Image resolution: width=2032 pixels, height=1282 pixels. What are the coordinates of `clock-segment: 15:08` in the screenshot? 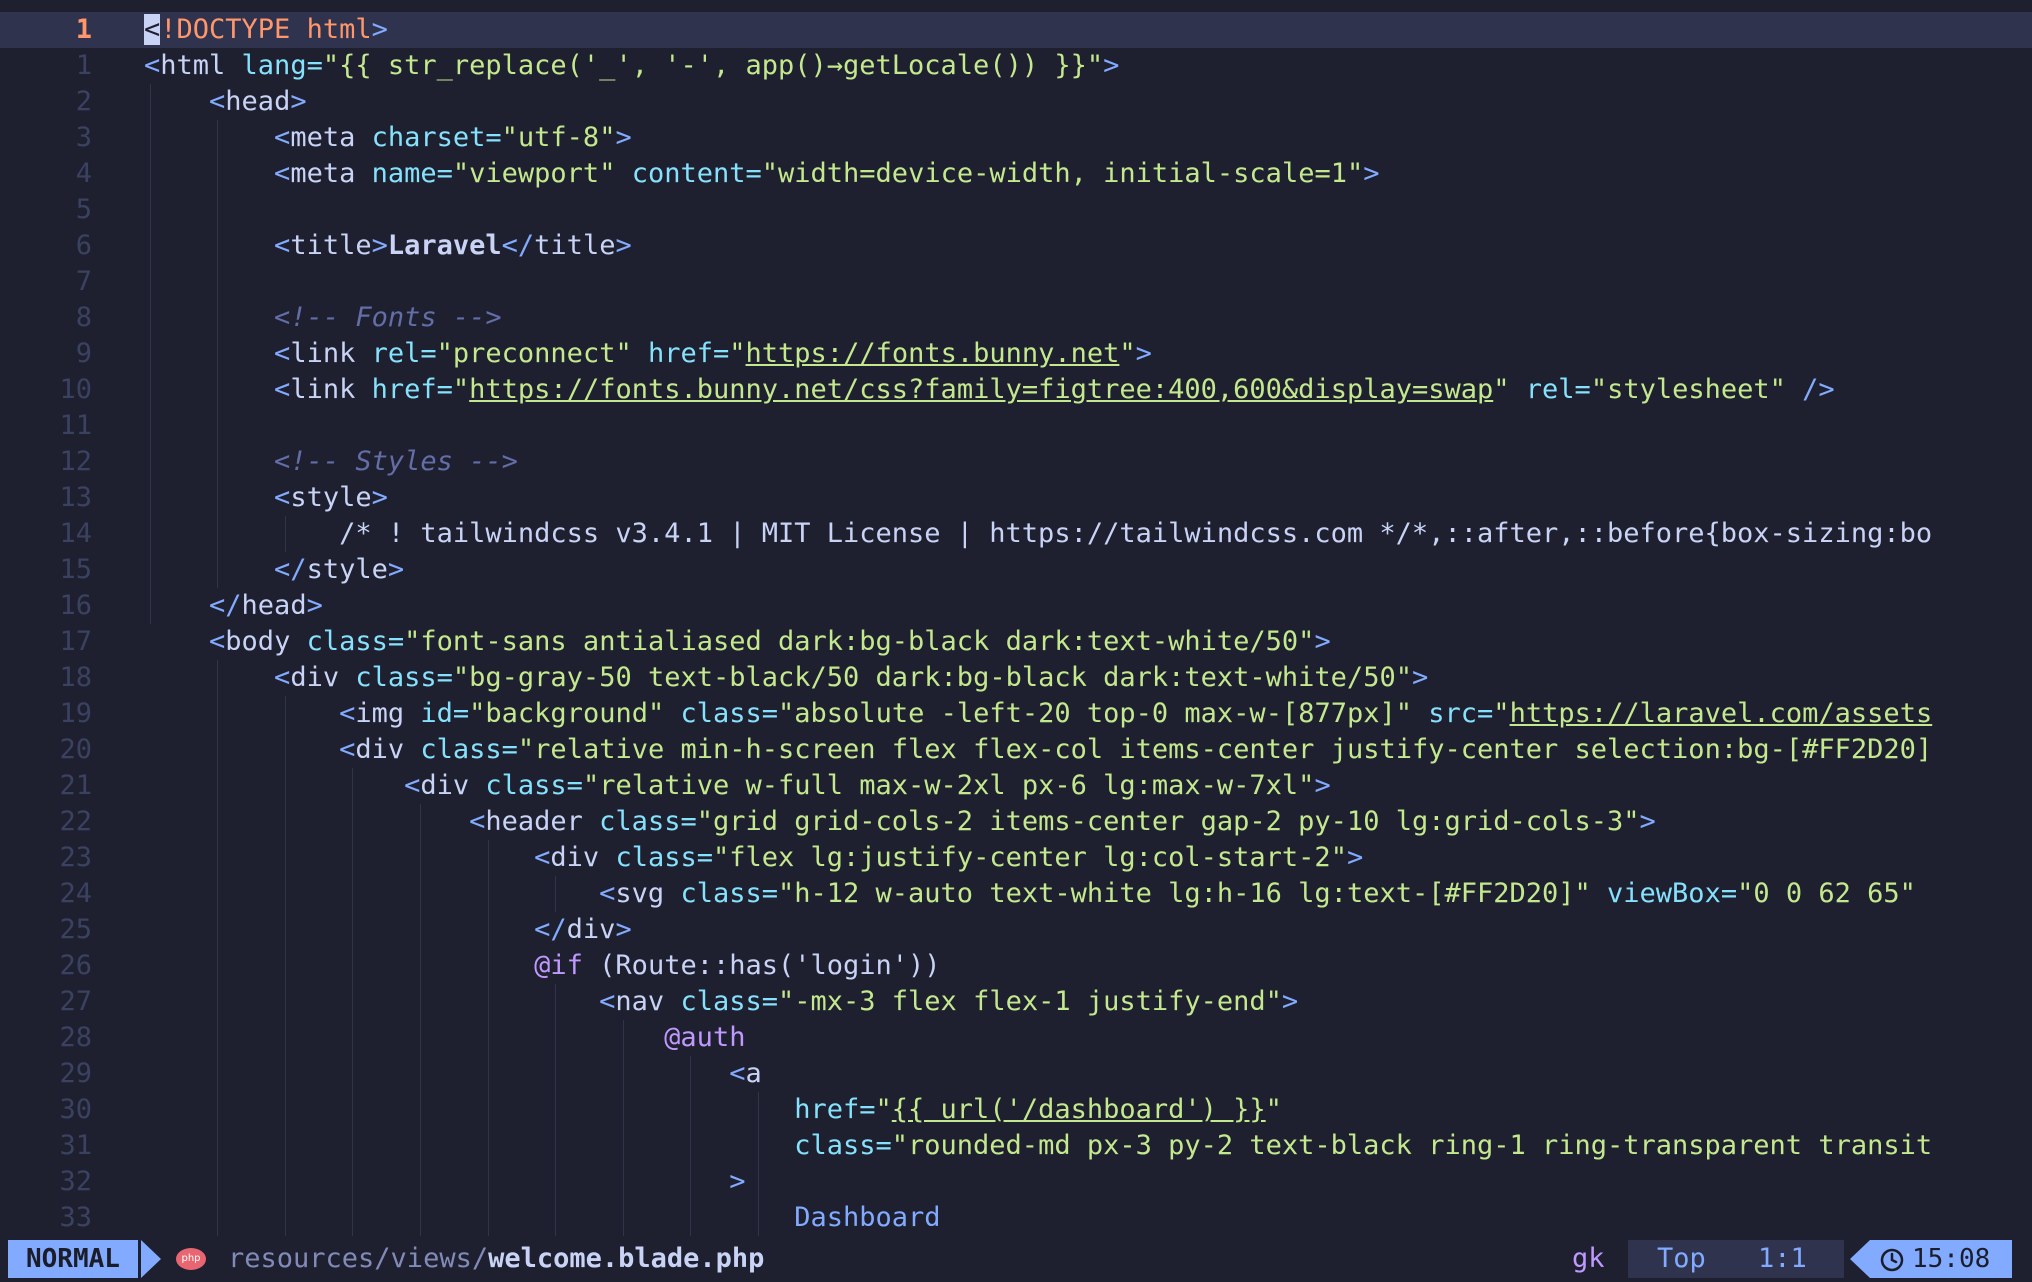 It's located at (1941, 1259).